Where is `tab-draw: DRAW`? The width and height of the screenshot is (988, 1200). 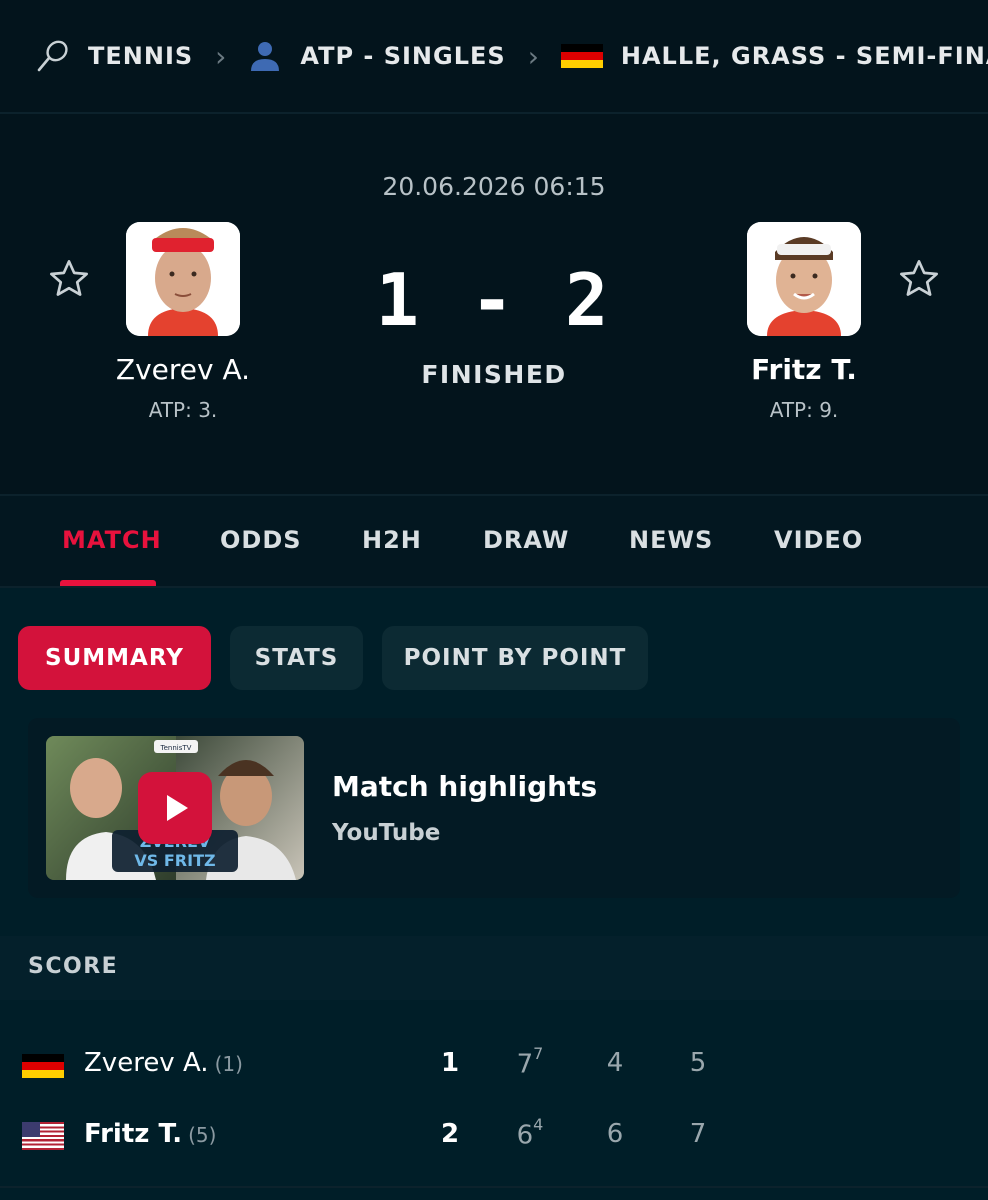 tab-draw: DRAW is located at coordinates (526, 540).